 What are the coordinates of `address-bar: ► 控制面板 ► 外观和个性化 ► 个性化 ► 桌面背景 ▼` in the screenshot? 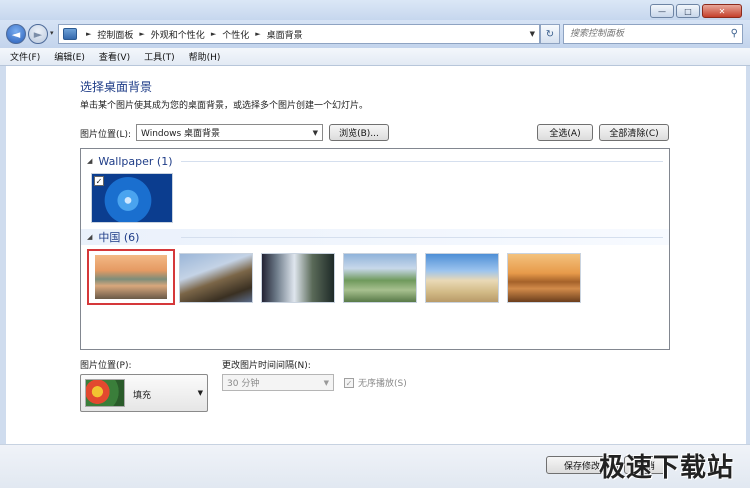 It's located at (299, 34).